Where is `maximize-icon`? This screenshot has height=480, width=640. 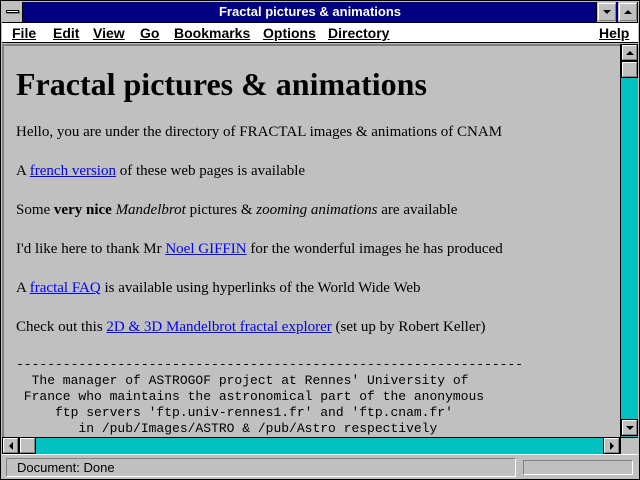
maximize-icon is located at coordinates (627, 12).